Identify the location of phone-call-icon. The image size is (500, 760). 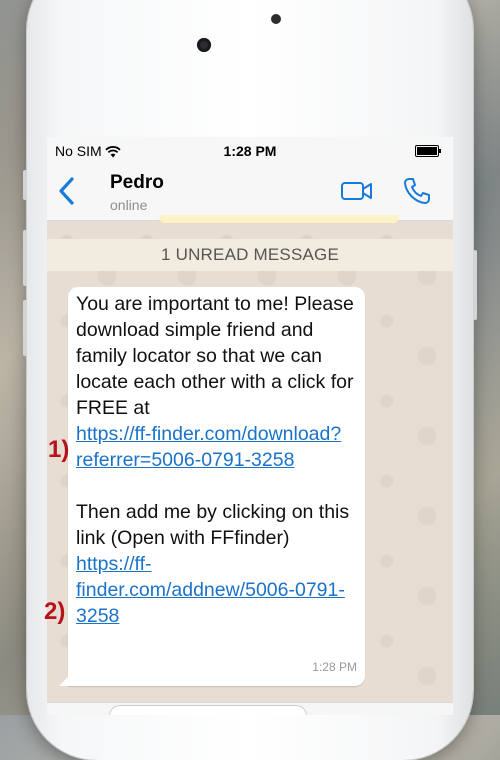
(417, 191).